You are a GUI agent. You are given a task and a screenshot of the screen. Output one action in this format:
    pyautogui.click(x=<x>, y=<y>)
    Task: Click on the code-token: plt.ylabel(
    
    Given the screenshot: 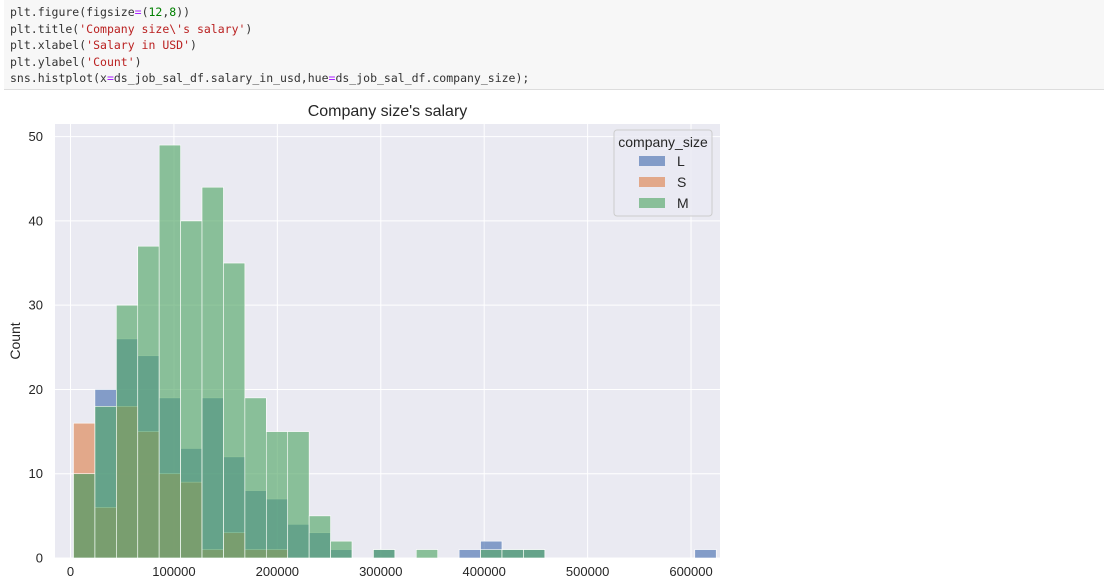 What is the action you would take?
    pyautogui.click(x=48, y=61)
    